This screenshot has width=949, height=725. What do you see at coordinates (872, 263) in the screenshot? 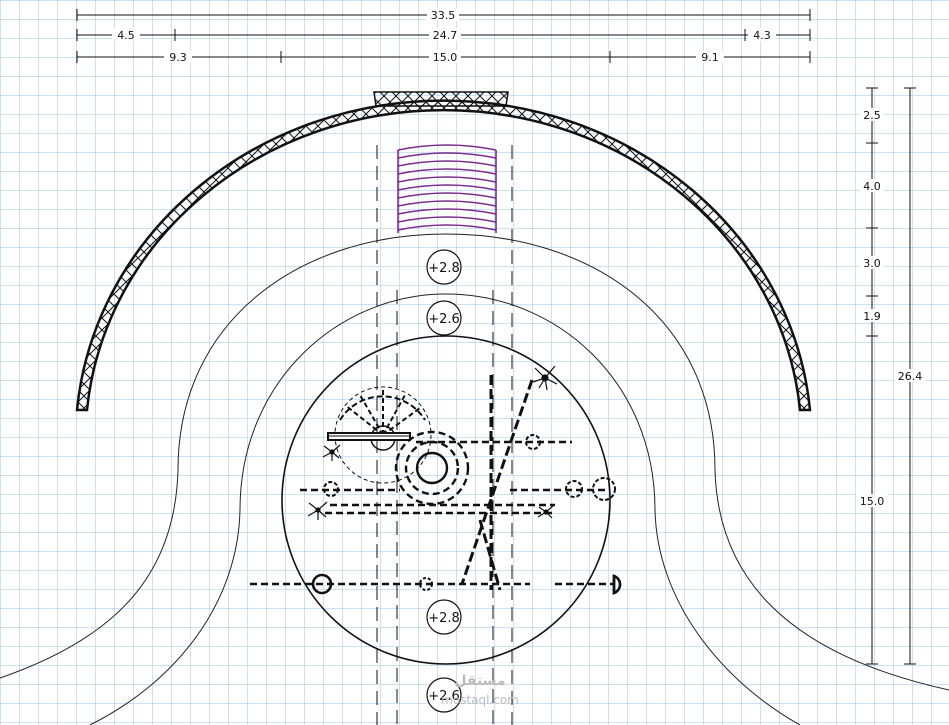
I see `dim-seg-3: 3.0` at bounding box center [872, 263].